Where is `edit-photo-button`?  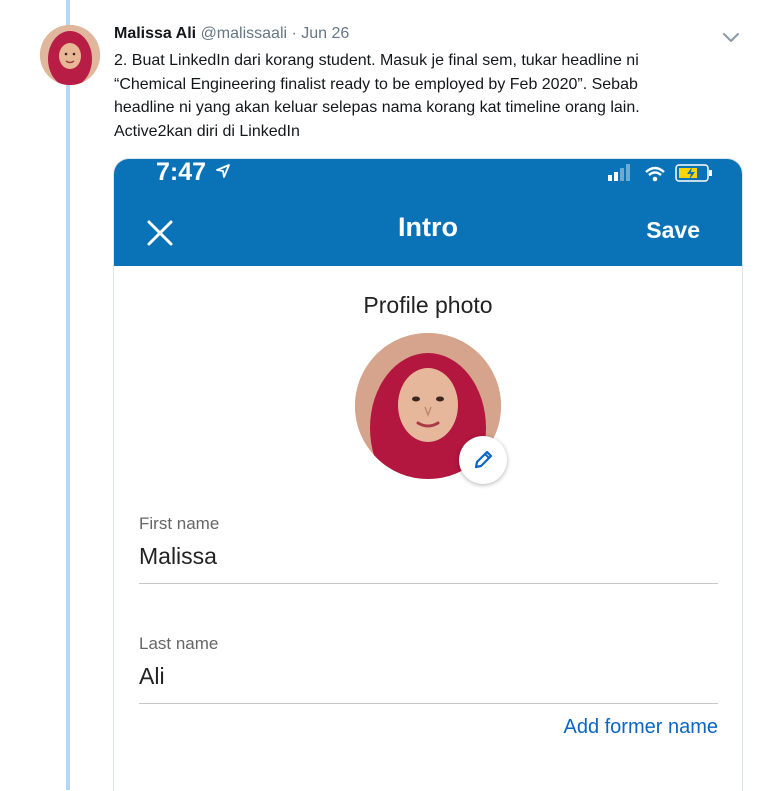 edit-photo-button is located at coordinates (483, 460).